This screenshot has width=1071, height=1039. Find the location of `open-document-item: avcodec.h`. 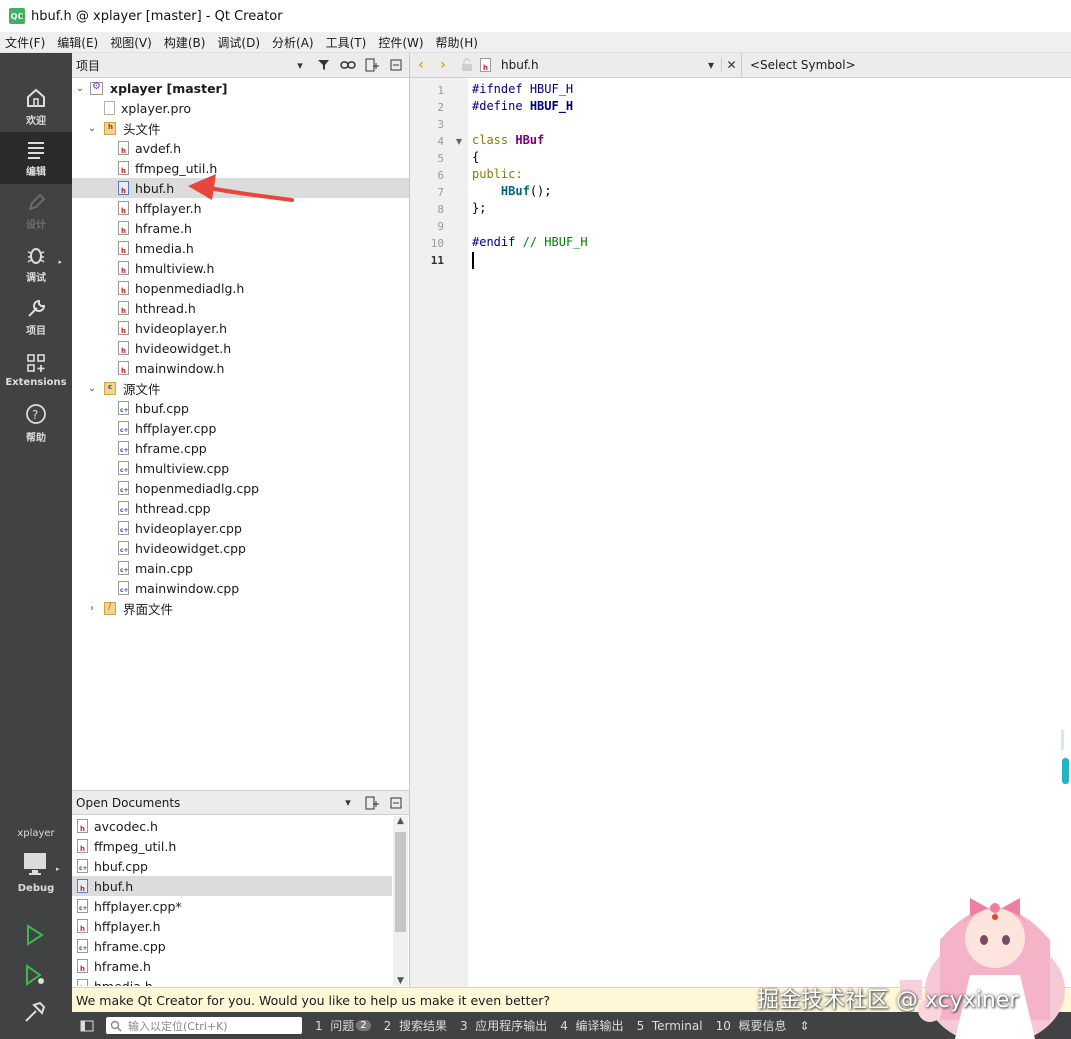

open-document-item: avcodec.h is located at coordinates (232, 826).